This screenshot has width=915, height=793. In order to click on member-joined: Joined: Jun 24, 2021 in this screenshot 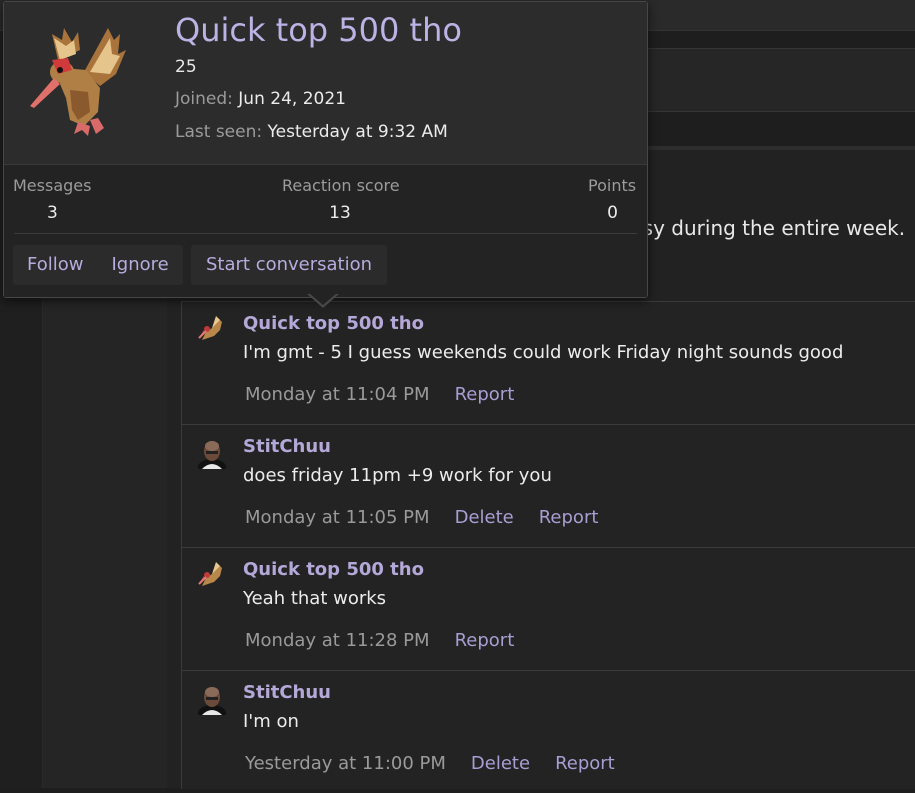, I will do `click(260, 99)`.